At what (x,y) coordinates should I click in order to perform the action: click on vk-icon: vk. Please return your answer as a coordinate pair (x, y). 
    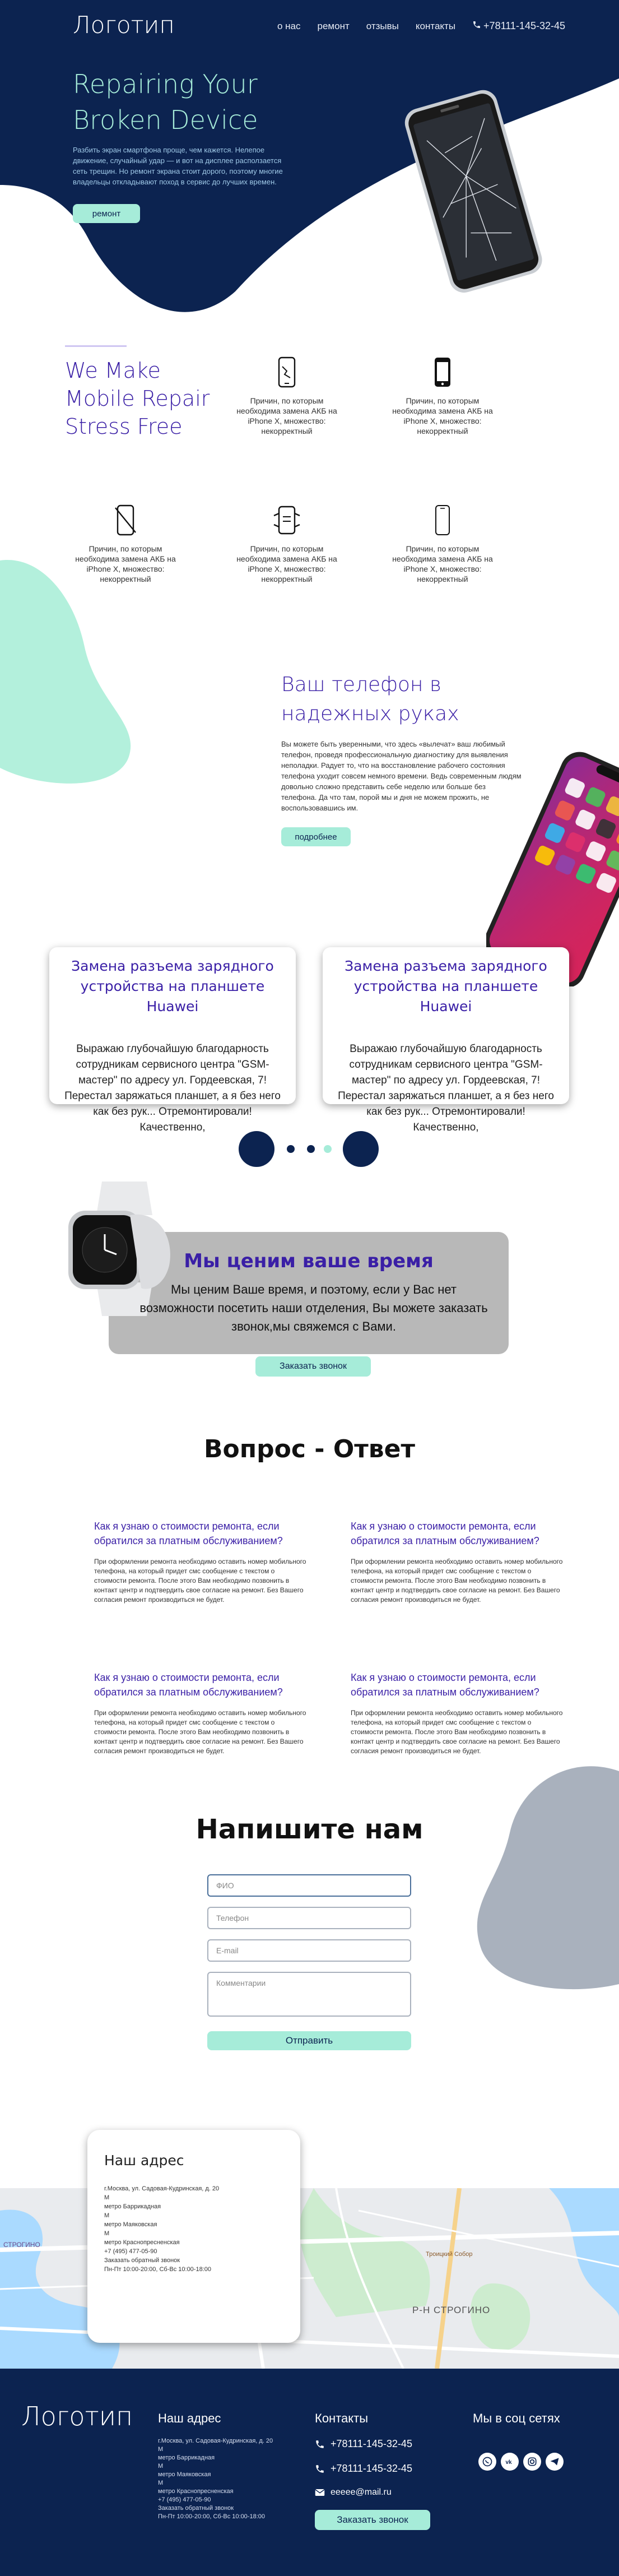
    Looking at the image, I should click on (510, 2462).